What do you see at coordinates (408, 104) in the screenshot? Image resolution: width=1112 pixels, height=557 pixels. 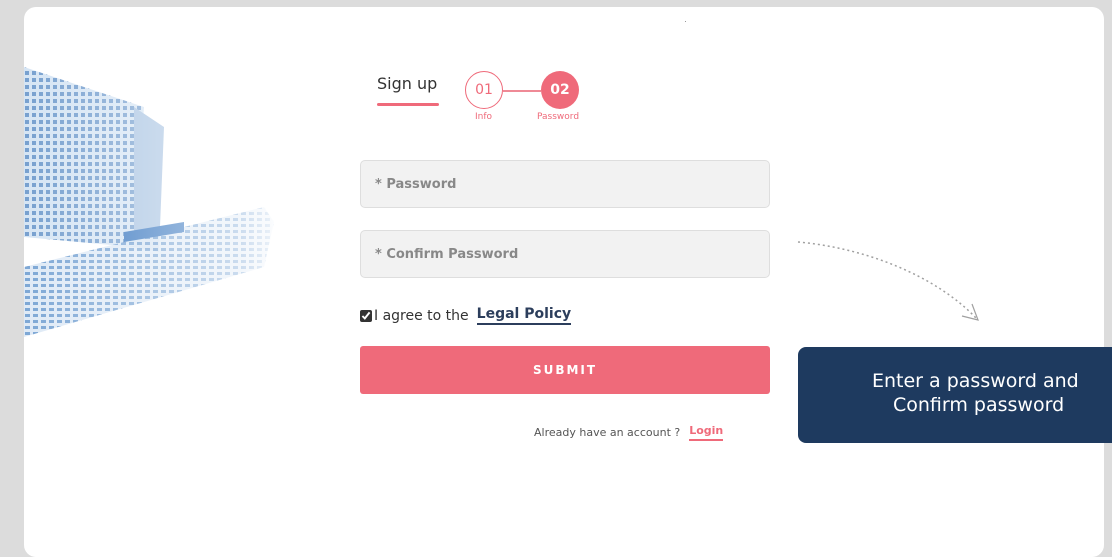 I see `signup-title-underline` at bounding box center [408, 104].